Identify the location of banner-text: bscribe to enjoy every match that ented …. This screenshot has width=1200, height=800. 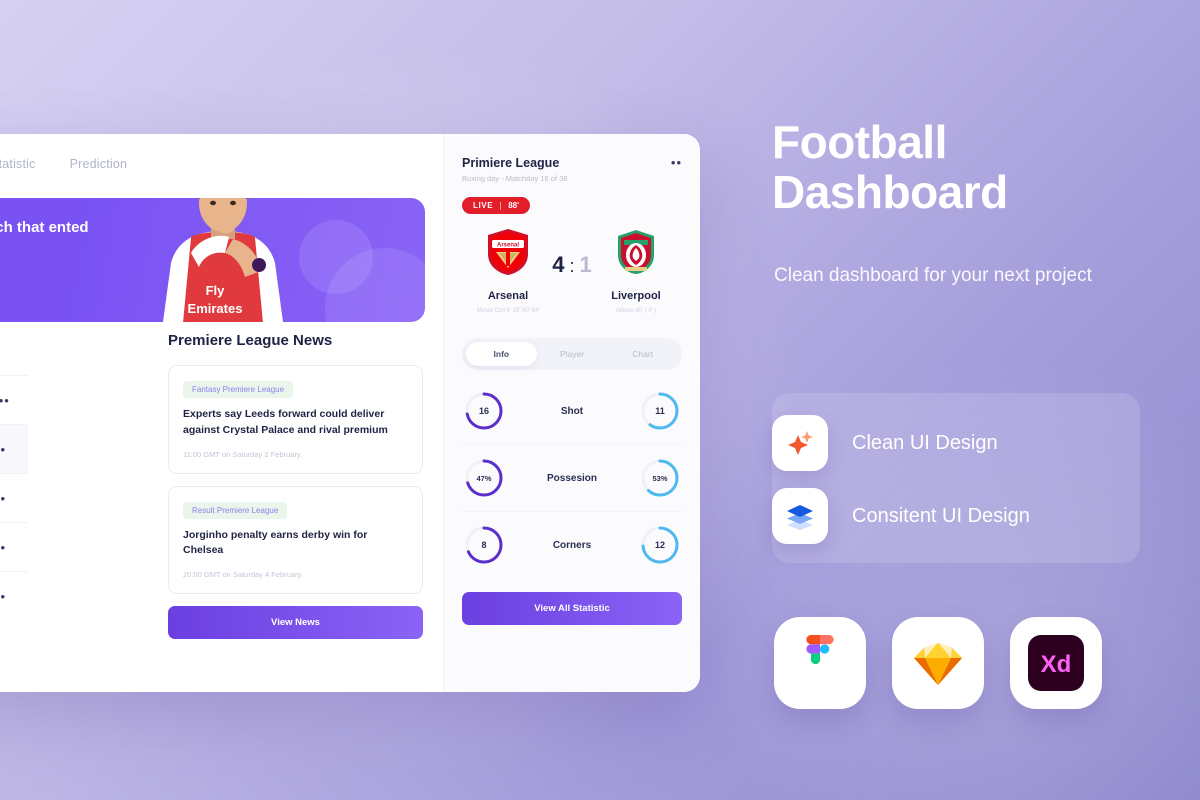
(68, 238).